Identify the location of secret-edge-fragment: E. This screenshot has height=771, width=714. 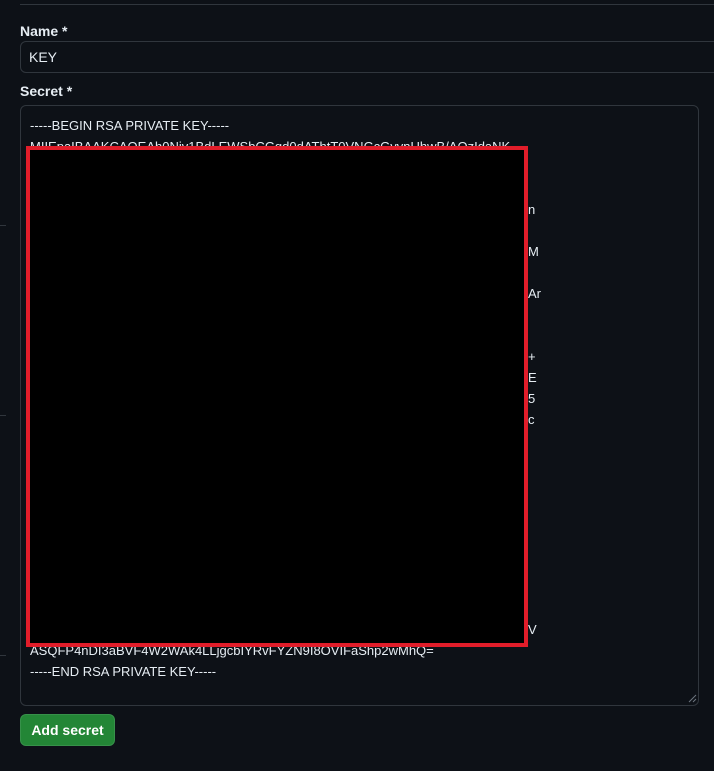
(532, 377).